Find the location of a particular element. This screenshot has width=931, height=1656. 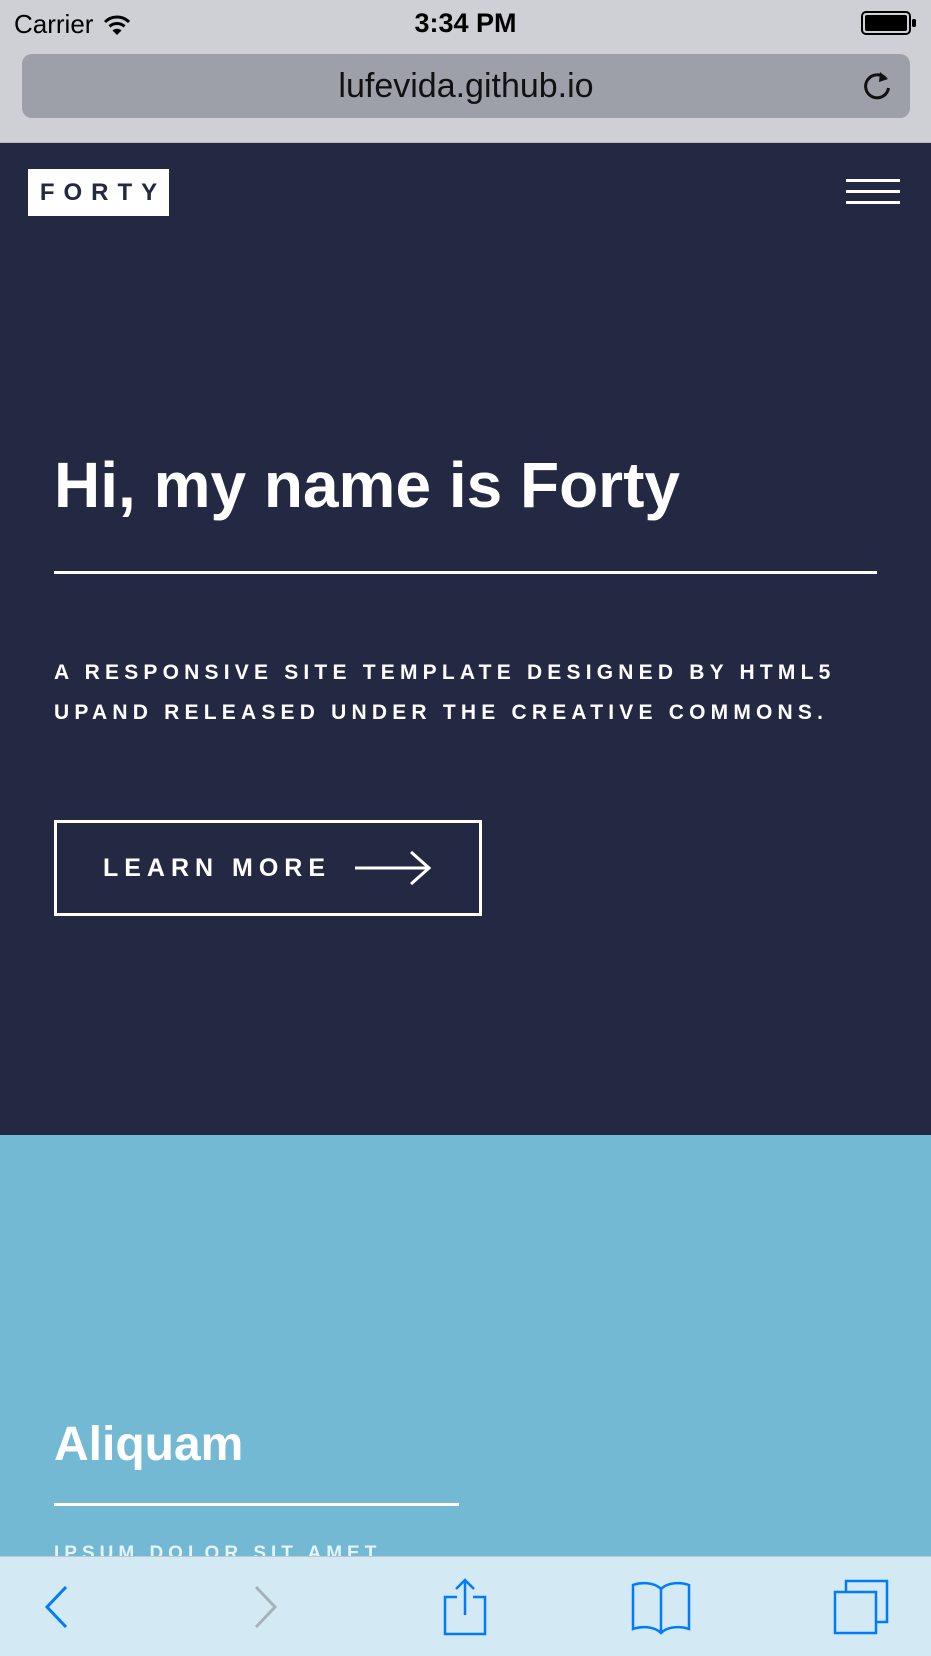

browser-address-area: lufevida.github.io is located at coordinates (465, 94).